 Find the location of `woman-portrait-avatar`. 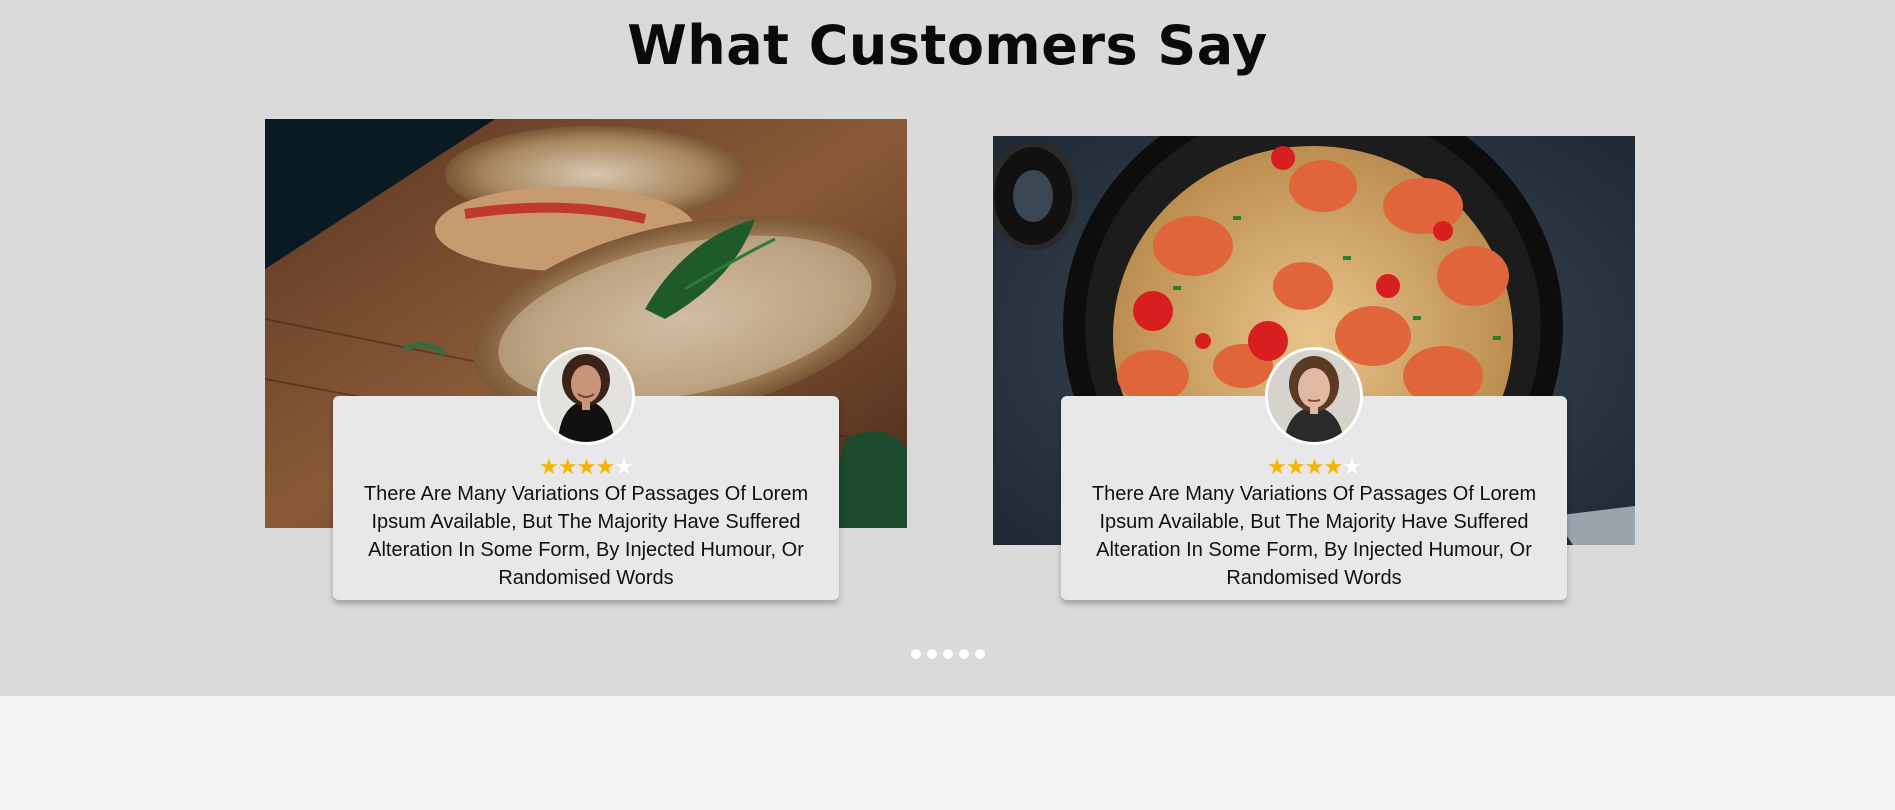

woman-portrait-avatar is located at coordinates (1314, 396).